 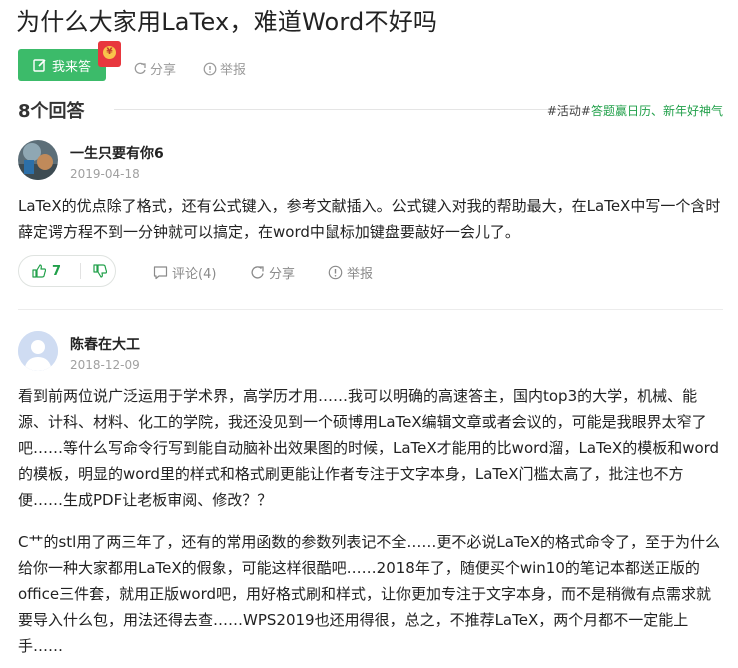 I want to click on like-count: 7, so click(x=57, y=271).